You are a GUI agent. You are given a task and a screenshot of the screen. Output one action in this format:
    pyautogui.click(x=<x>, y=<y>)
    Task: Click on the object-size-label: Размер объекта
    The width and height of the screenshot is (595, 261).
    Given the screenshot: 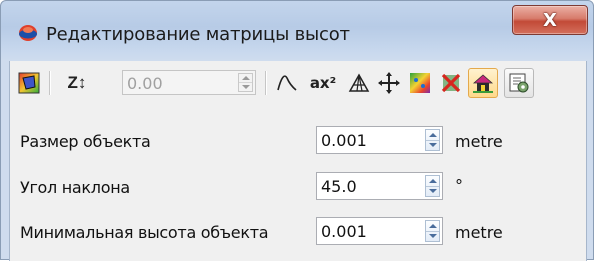 What is the action you would take?
    pyautogui.click(x=85, y=141)
    